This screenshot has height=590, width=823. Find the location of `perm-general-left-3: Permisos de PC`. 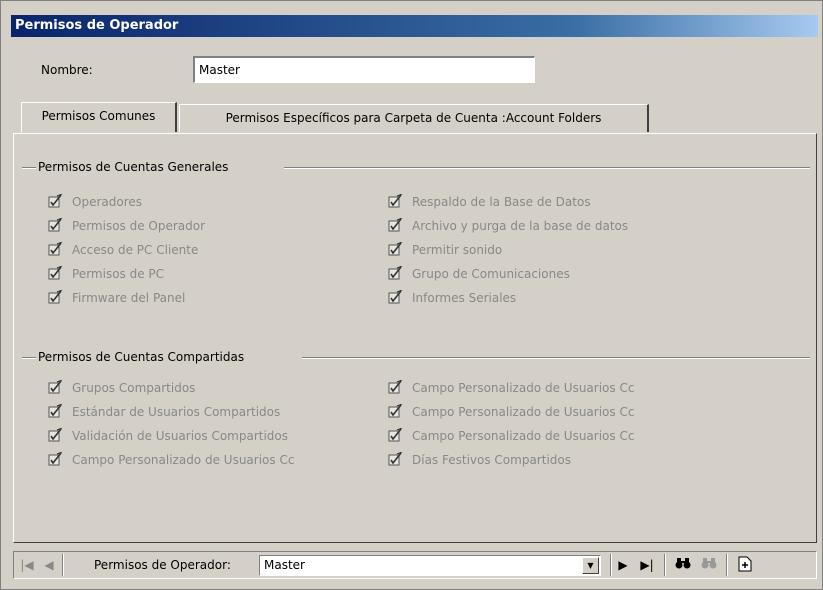

perm-general-left-3: Permisos de PC is located at coordinates (106, 274).